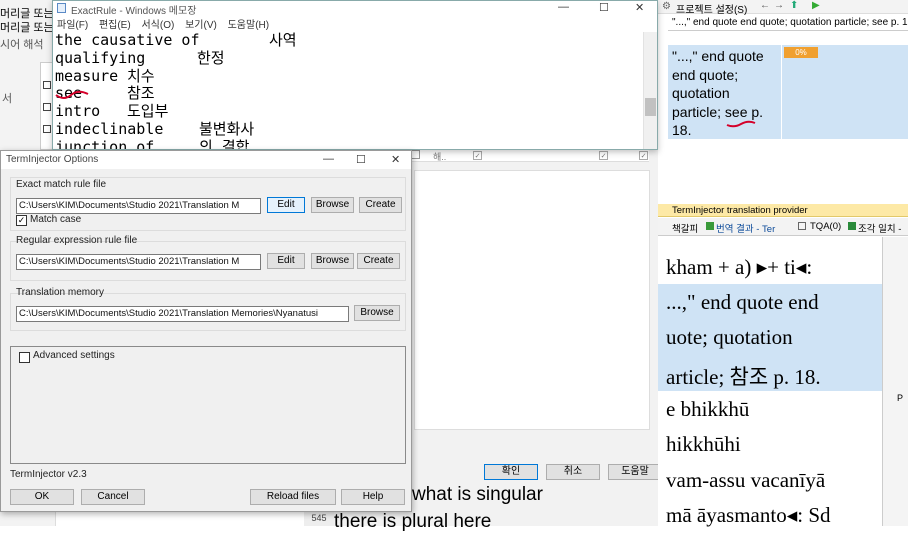 The width and height of the screenshot is (908, 533). Describe the element at coordinates (72, 94) in the screenshot. I see `spelling-squiggle` at that location.